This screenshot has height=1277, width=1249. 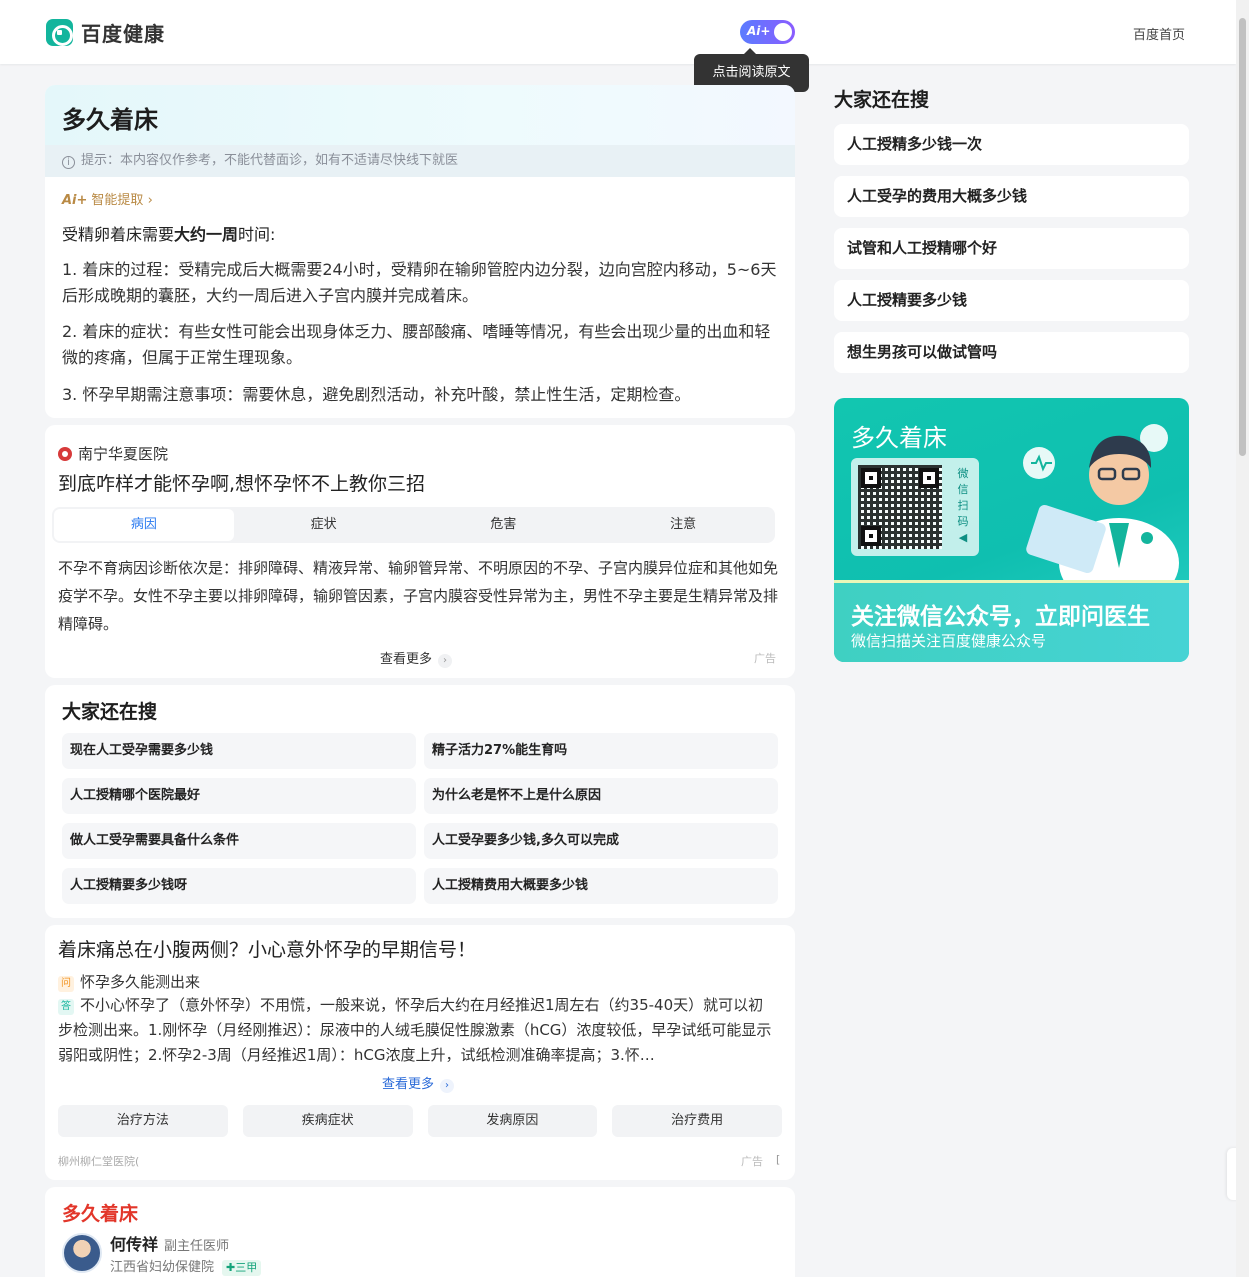 I want to click on qa-topic-chips: 治疗方法 疾病症状 发病原因 治疗费用, so click(x=420, y=1121).